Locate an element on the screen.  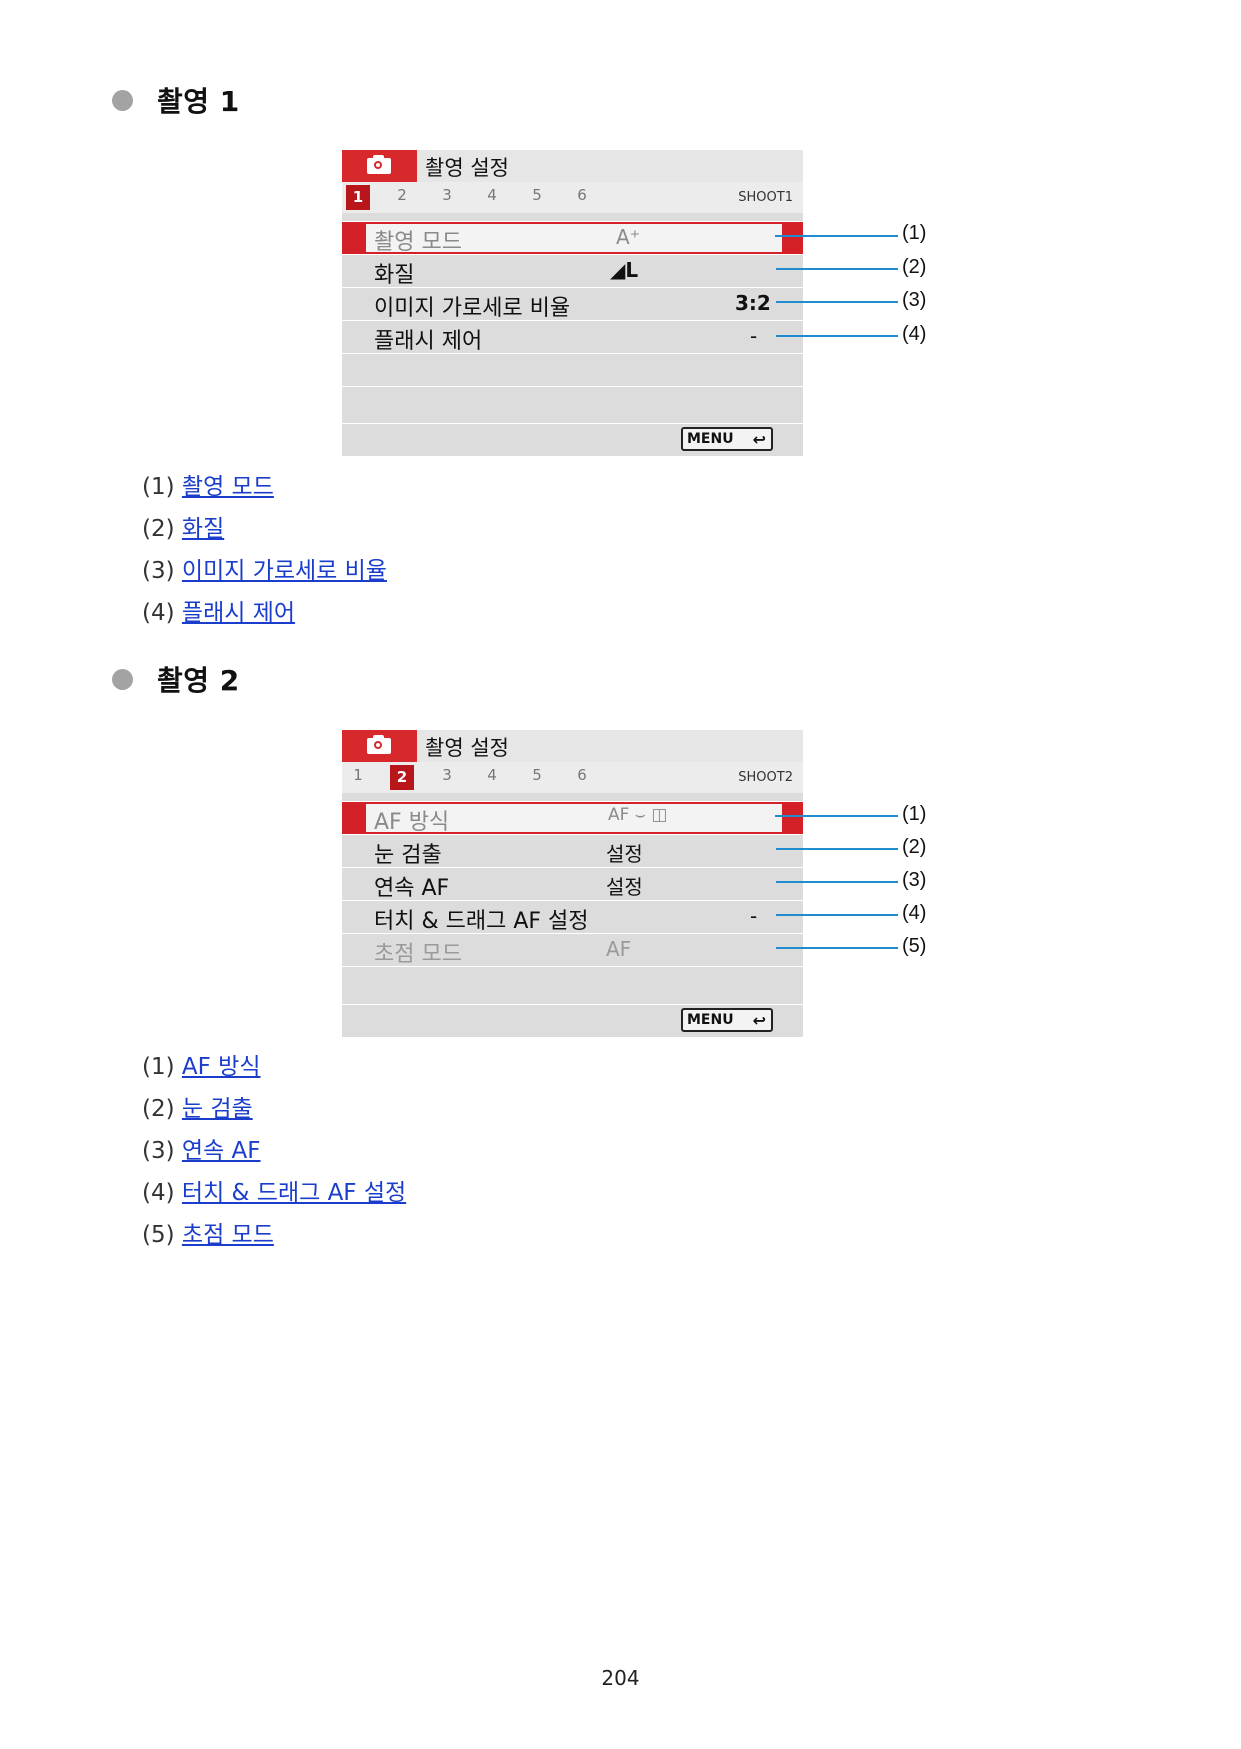
page-number: 204 is located at coordinates (620, 1678).